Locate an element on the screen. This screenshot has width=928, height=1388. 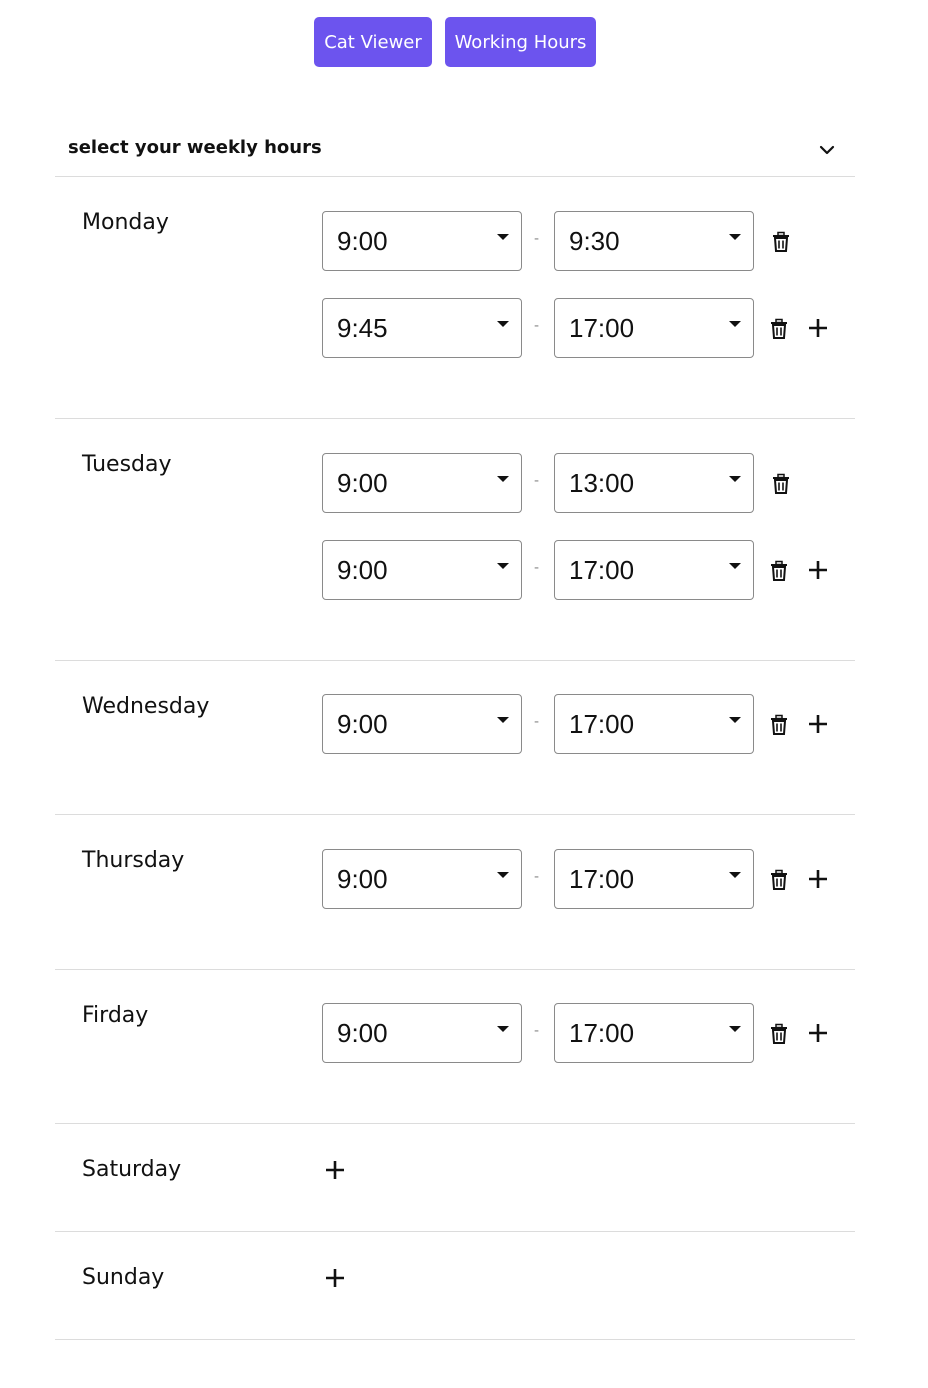
weekly-hours-header: select your weekly hours is located at coordinates (455, 149).